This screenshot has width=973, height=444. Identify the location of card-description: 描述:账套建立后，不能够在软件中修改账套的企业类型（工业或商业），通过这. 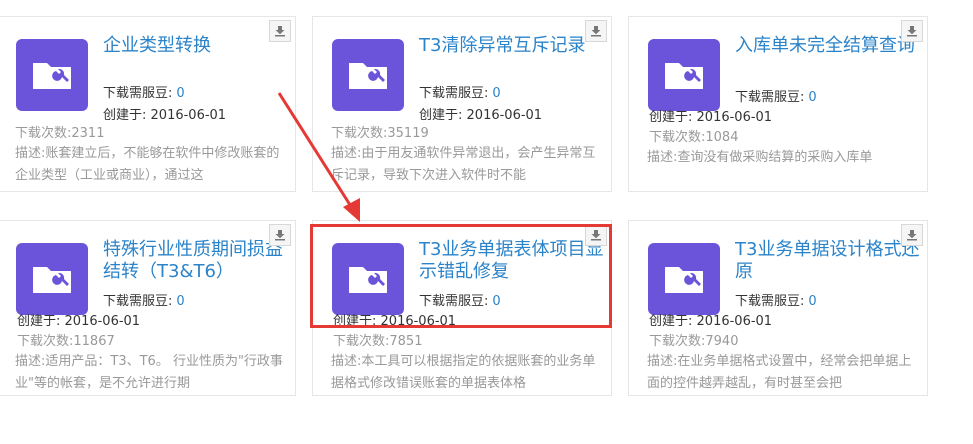
(147, 164).